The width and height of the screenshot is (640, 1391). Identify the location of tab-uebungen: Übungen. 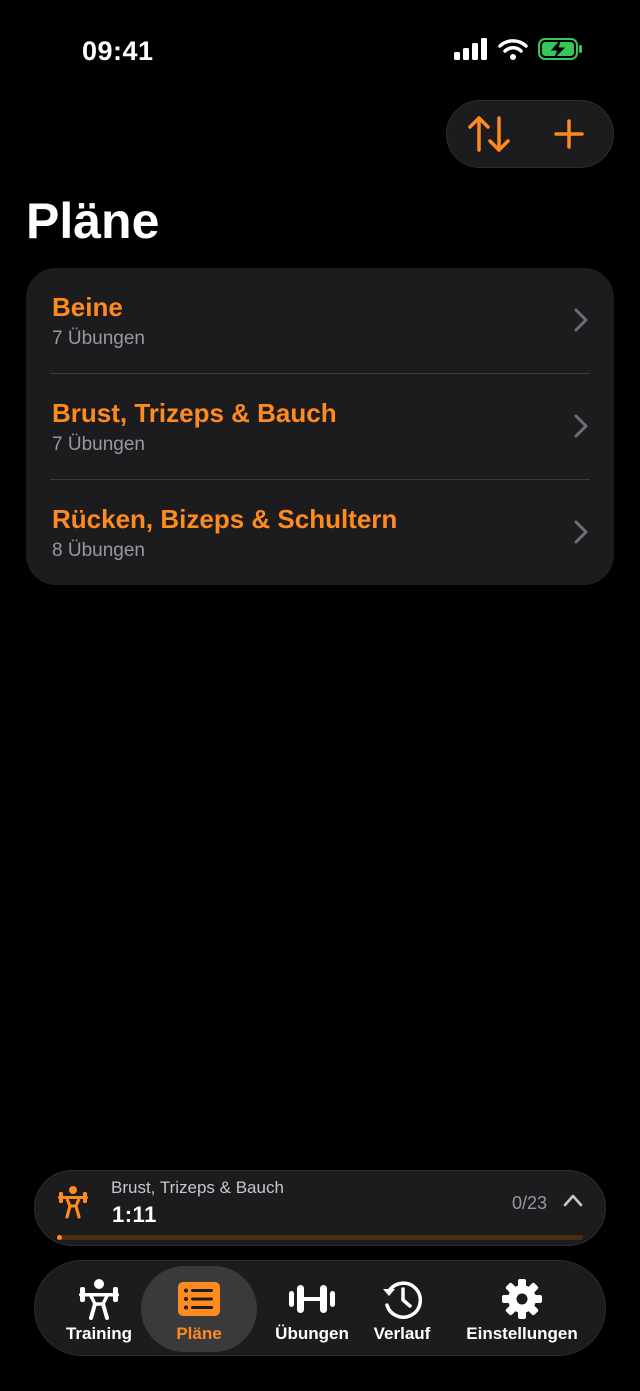
(312, 1309).